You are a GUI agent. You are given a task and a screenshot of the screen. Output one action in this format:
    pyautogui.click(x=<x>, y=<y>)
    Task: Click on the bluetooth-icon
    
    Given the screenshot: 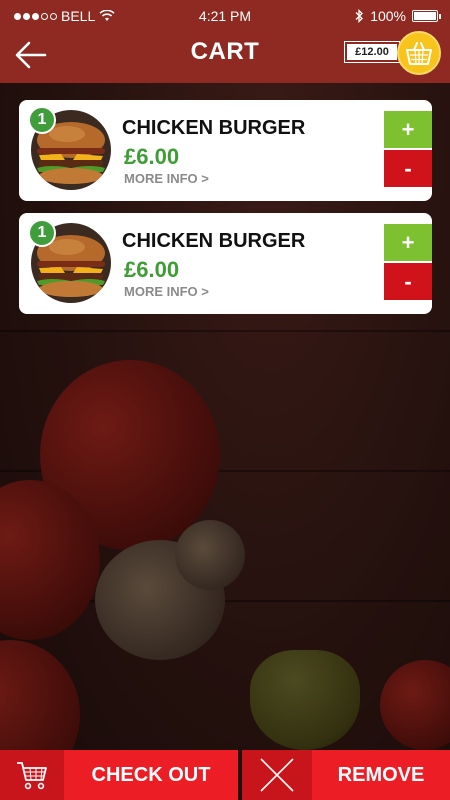 What is the action you would take?
    pyautogui.click(x=359, y=16)
    